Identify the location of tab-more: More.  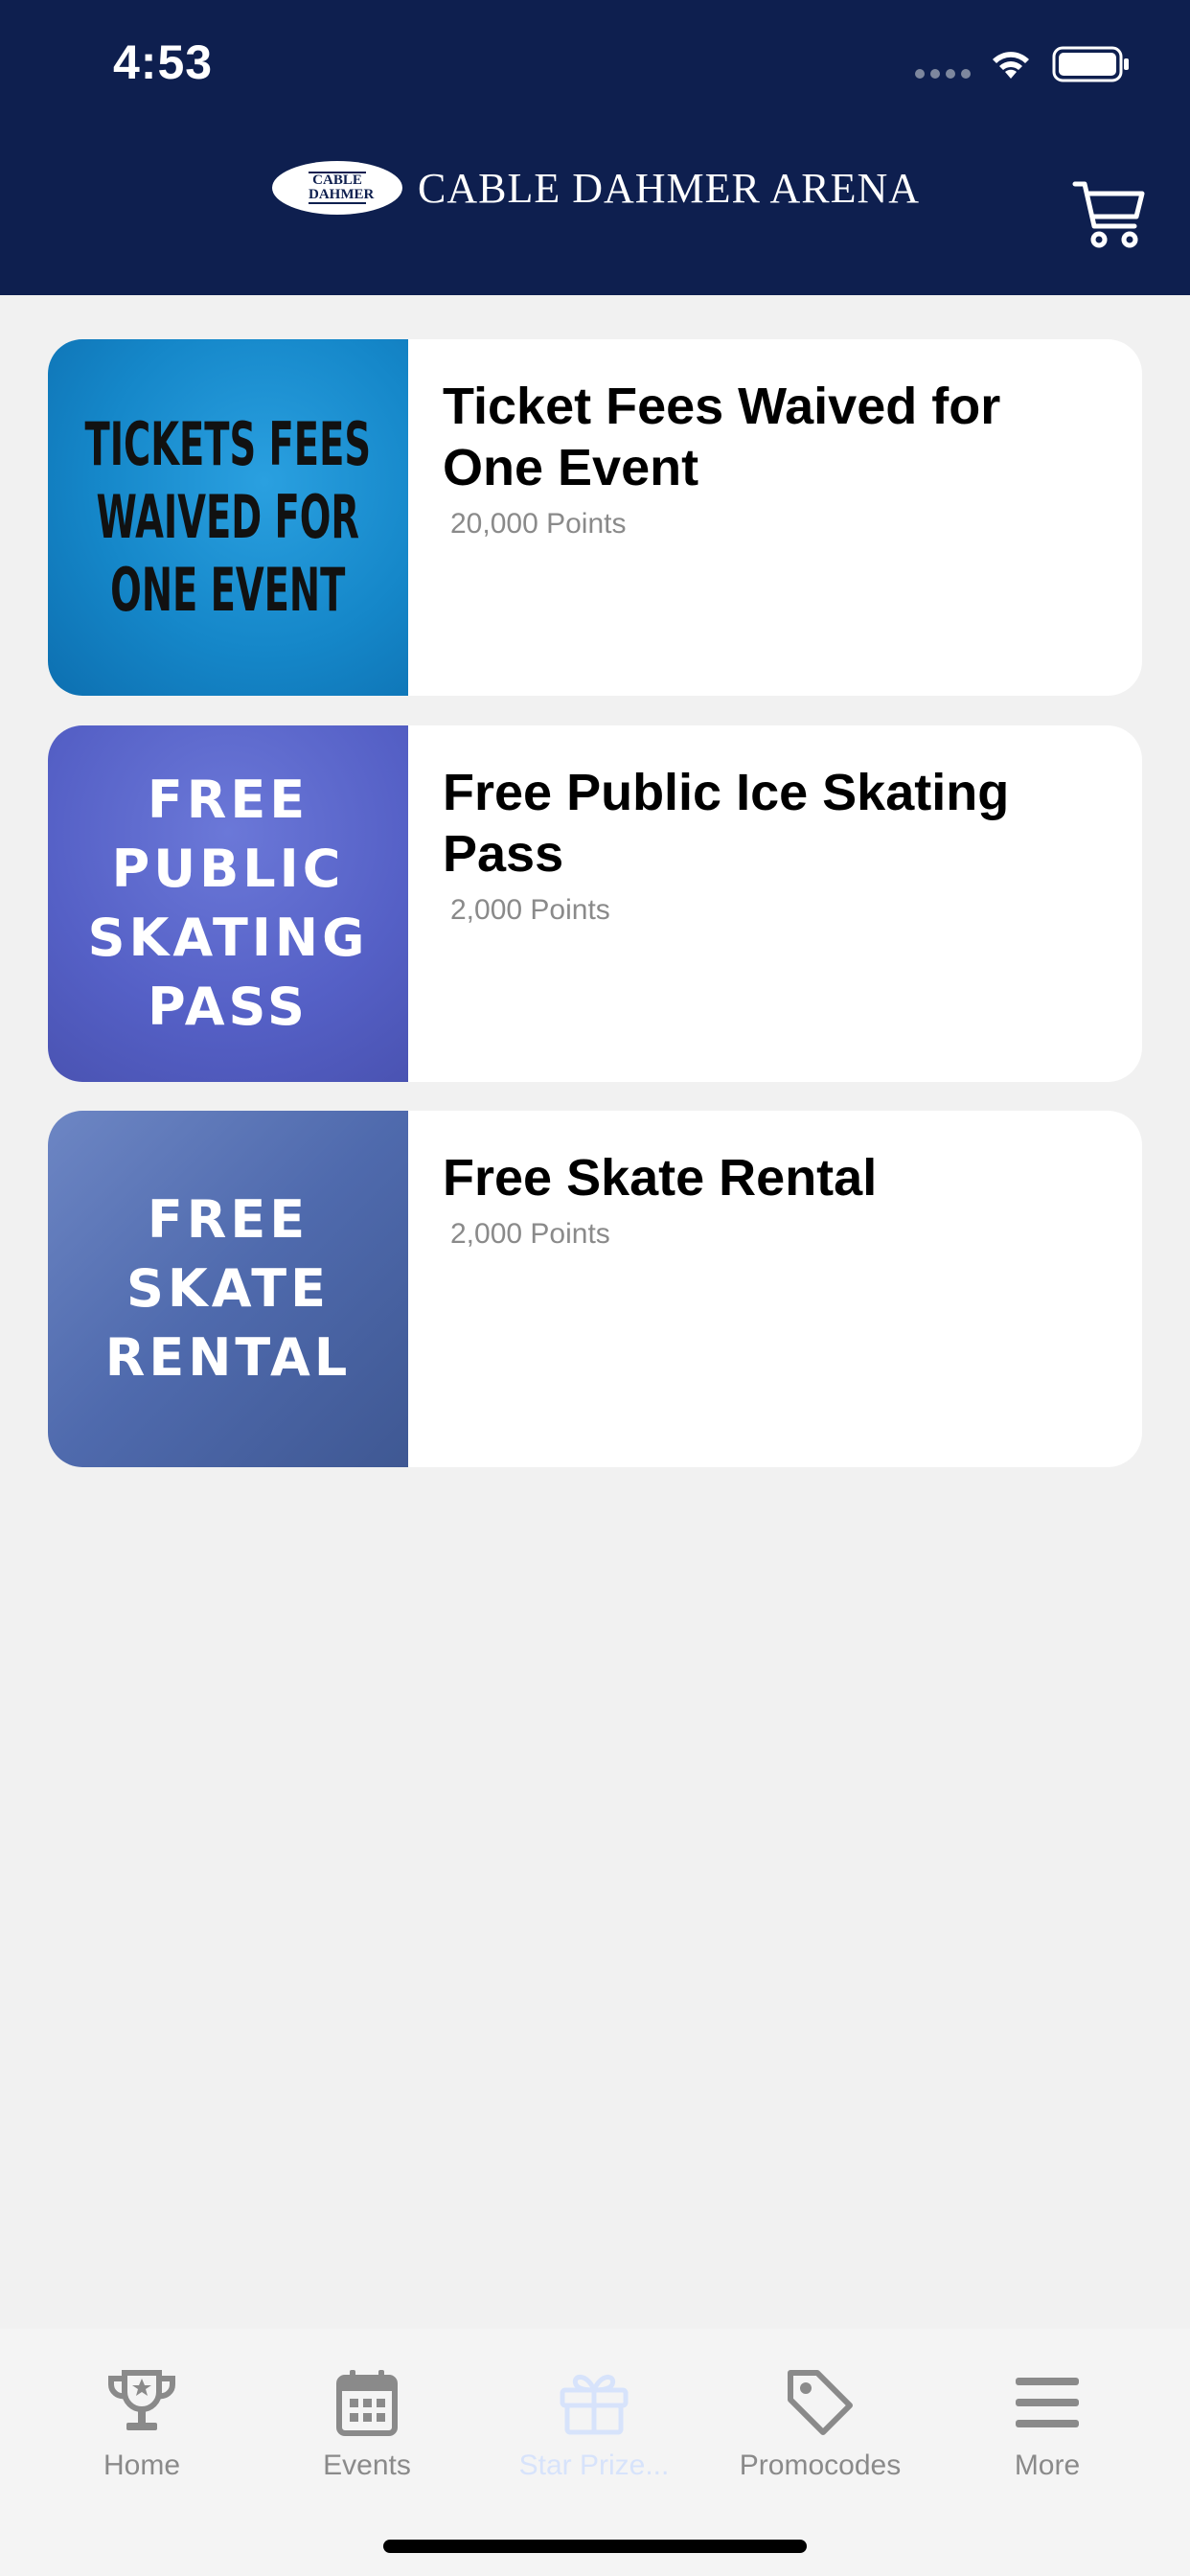
(1047, 2420).